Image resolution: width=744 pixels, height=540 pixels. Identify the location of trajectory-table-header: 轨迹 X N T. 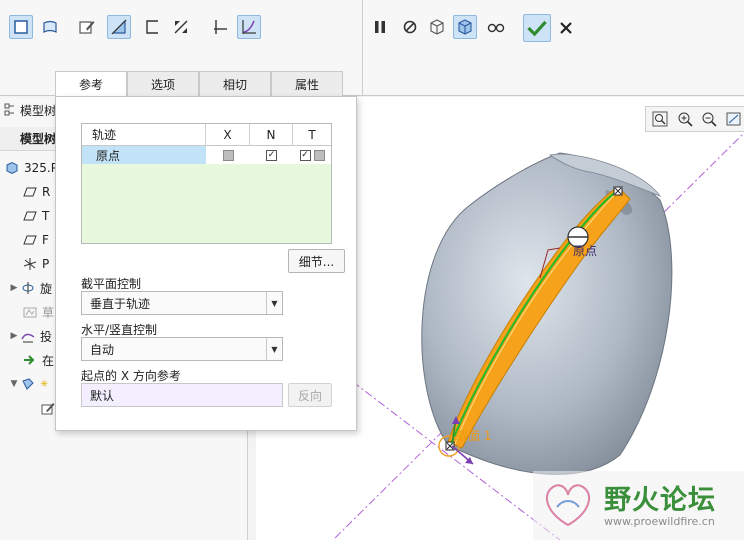
(206, 135).